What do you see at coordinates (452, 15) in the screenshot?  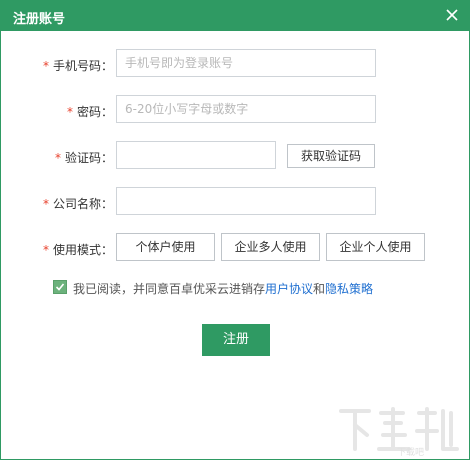 I see `close-icon` at bounding box center [452, 15].